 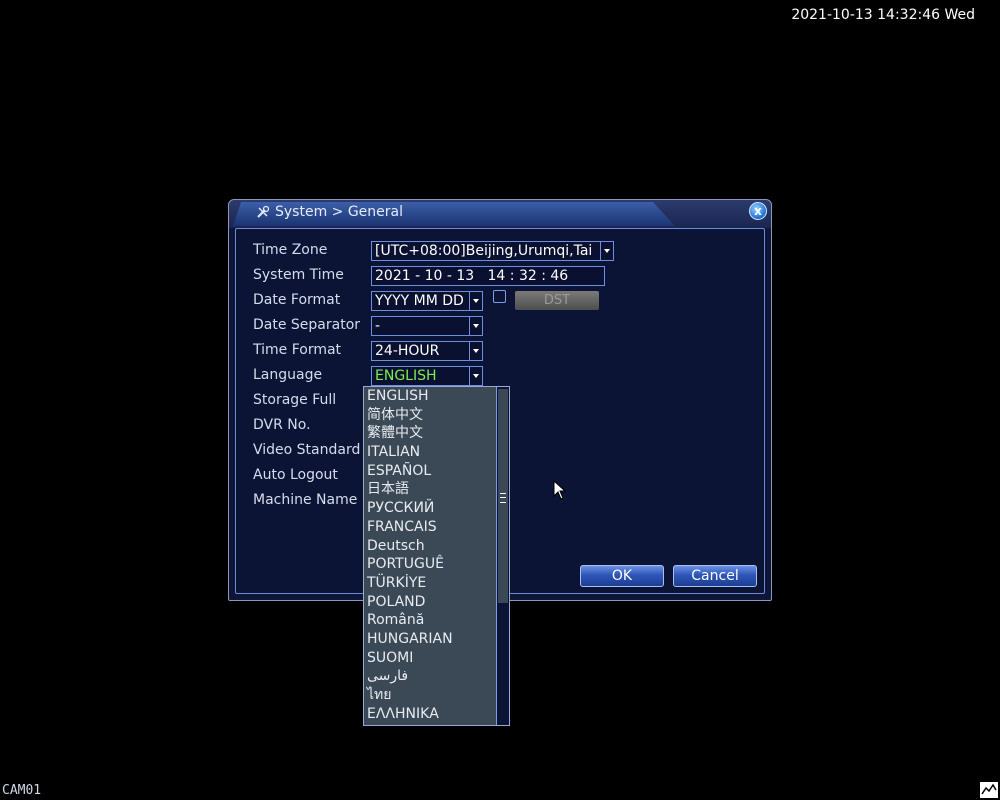 I want to click on xvr-logo-icon, so click(x=989, y=790).